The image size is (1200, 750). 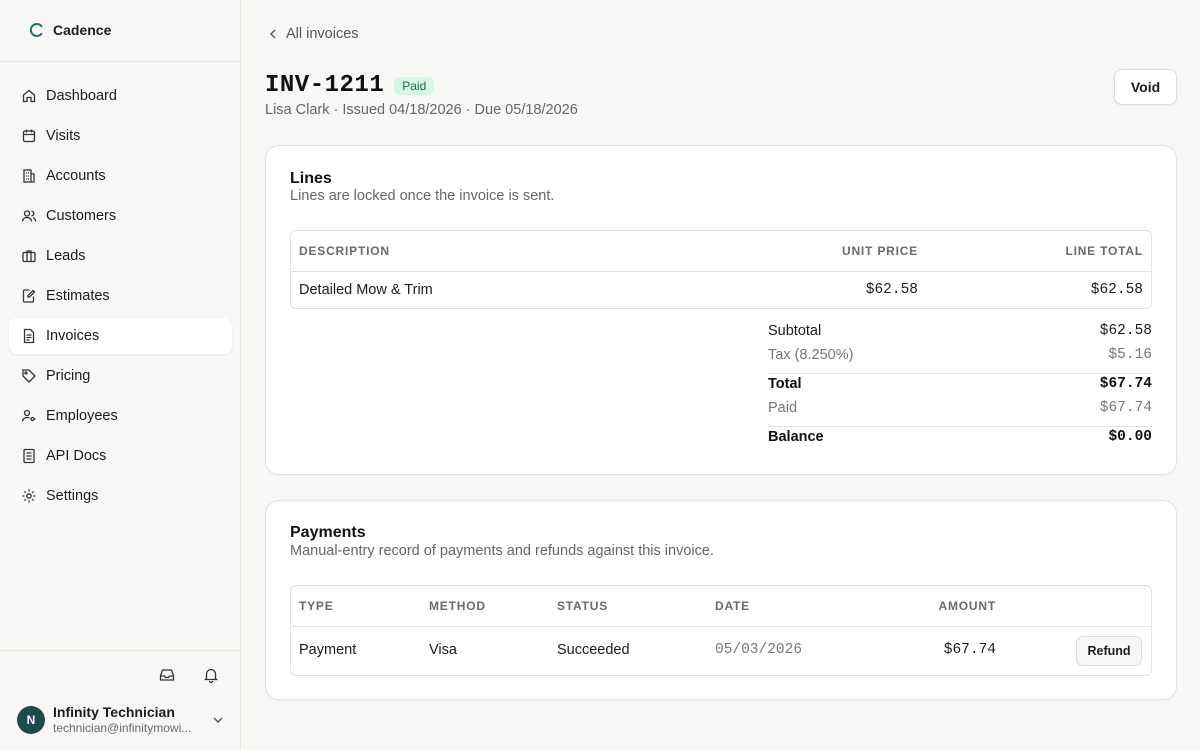 What do you see at coordinates (316, 606) in the screenshot?
I see `column-header: TYPE` at bounding box center [316, 606].